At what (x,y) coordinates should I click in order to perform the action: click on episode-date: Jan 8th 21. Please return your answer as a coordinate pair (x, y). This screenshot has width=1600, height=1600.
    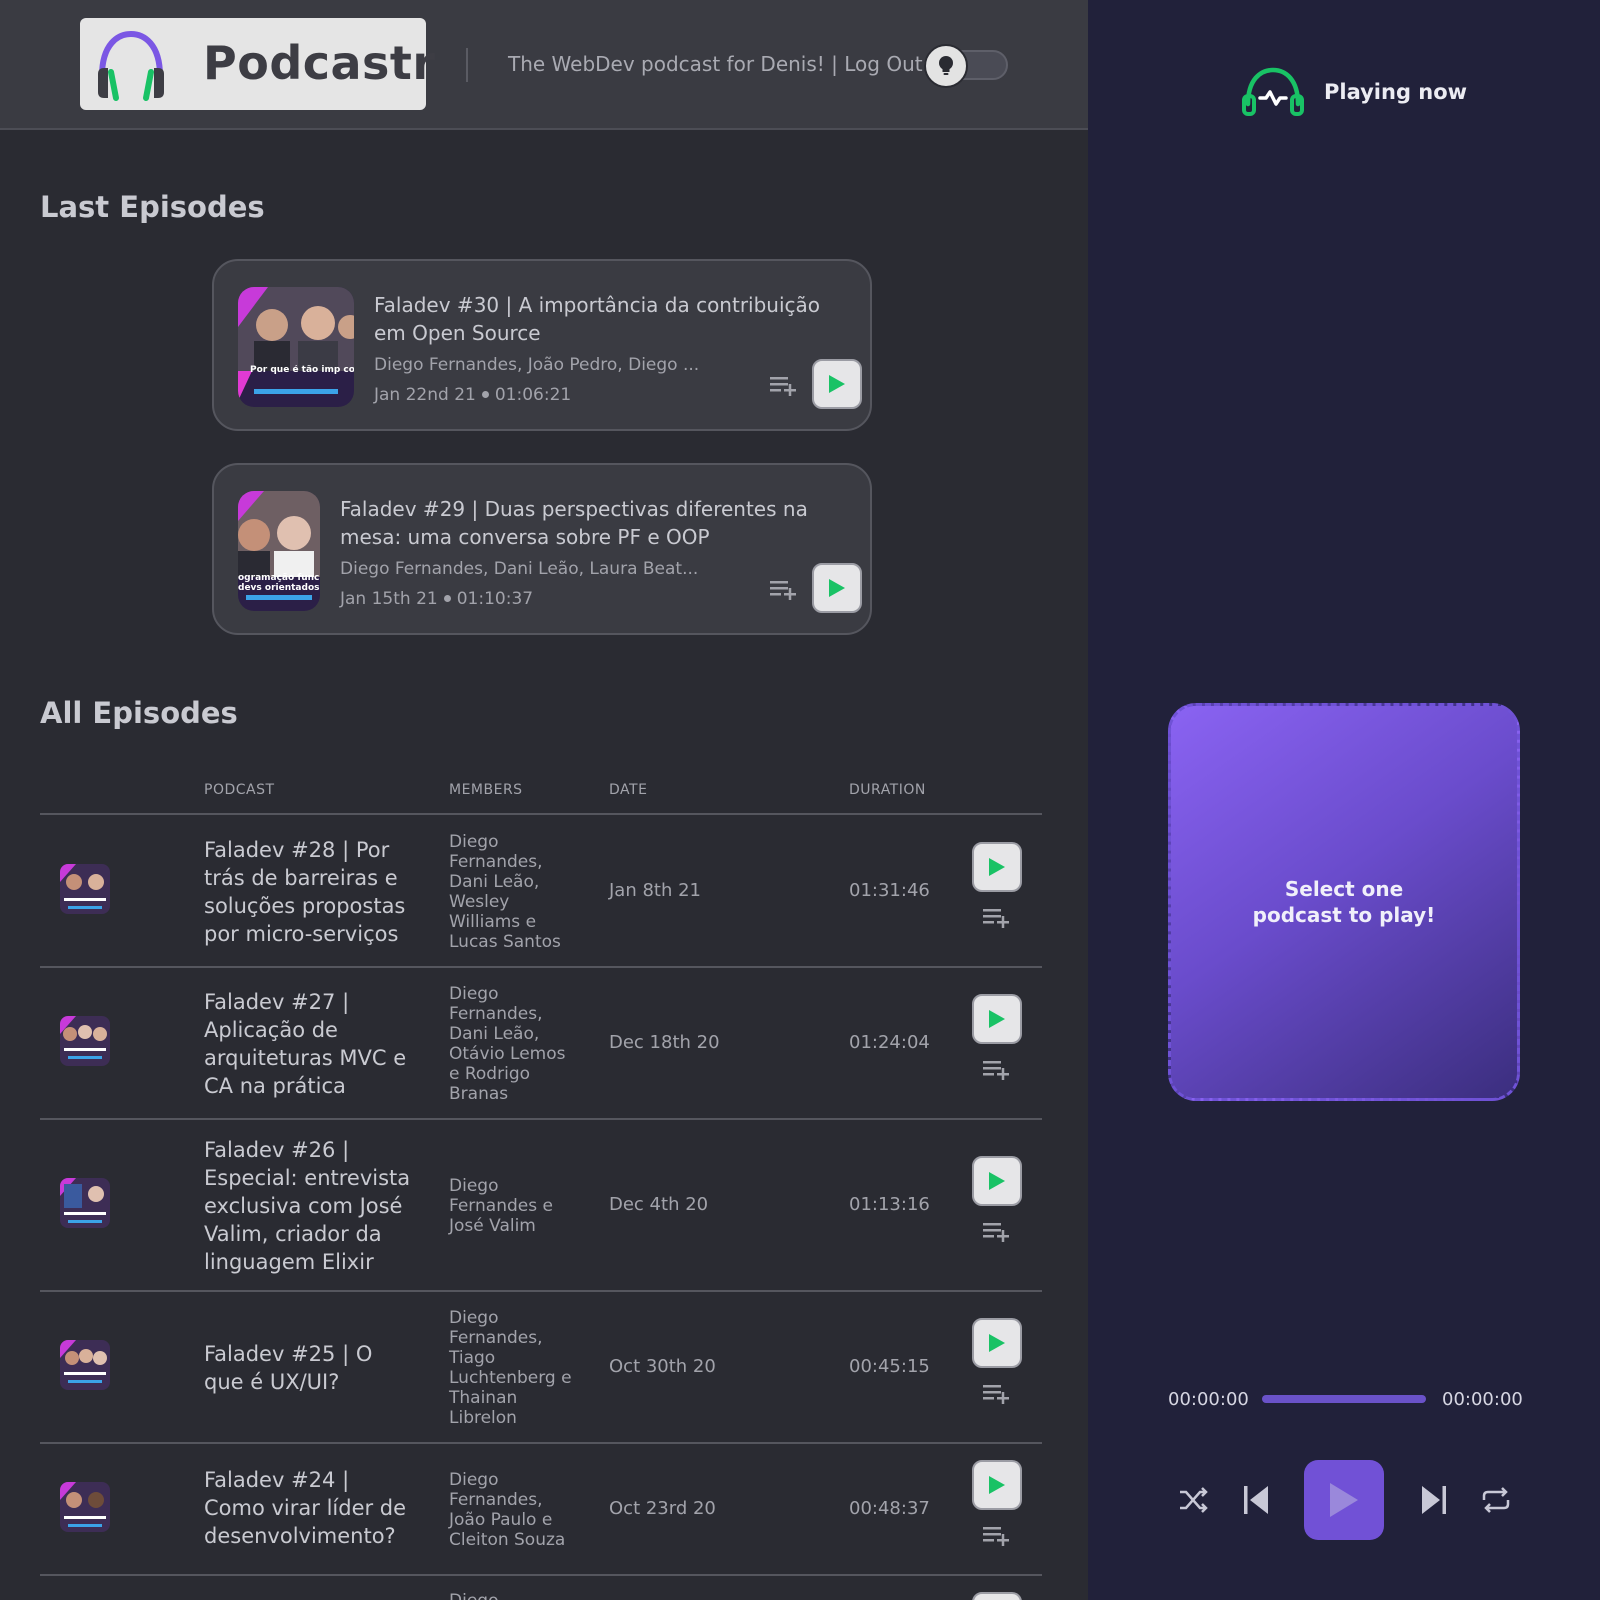
    Looking at the image, I should click on (655, 890).